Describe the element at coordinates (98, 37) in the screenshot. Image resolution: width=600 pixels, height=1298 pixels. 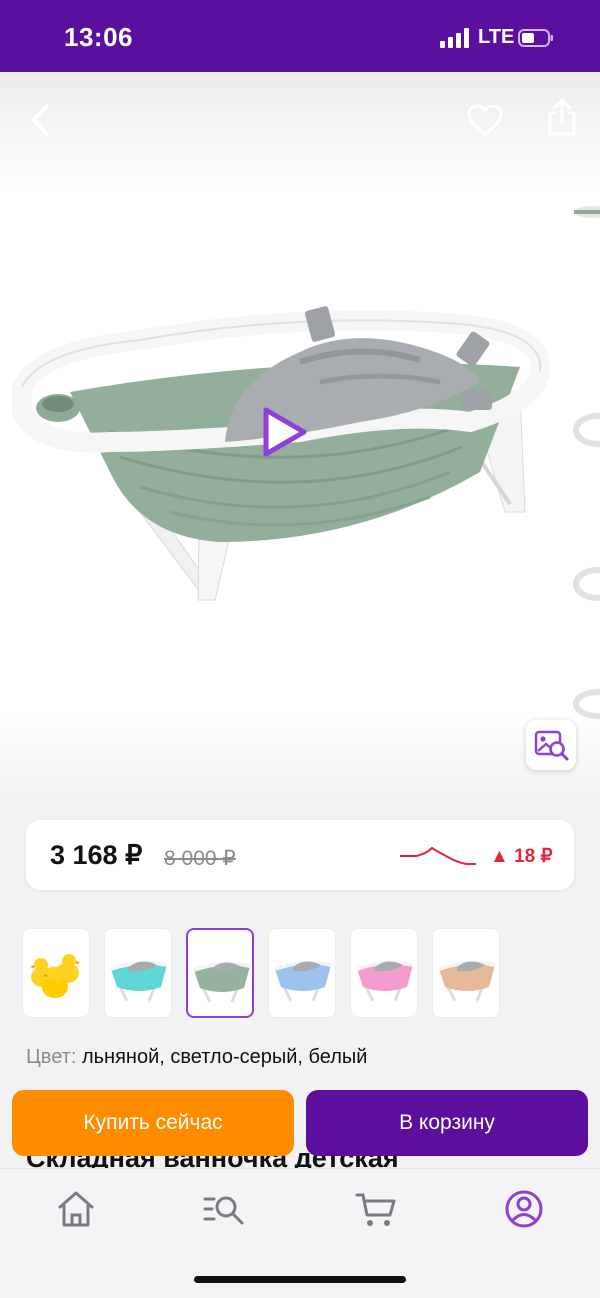
I see `status-time: 13:06` at that location.